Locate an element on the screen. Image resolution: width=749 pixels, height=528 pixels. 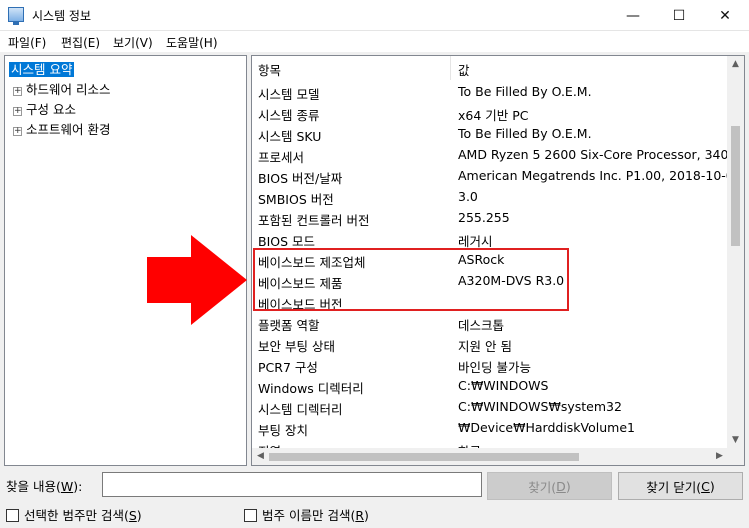
table-row: 베이스보드 제품 A320M-DVS R3.0 is located at coordinates (490, 280).